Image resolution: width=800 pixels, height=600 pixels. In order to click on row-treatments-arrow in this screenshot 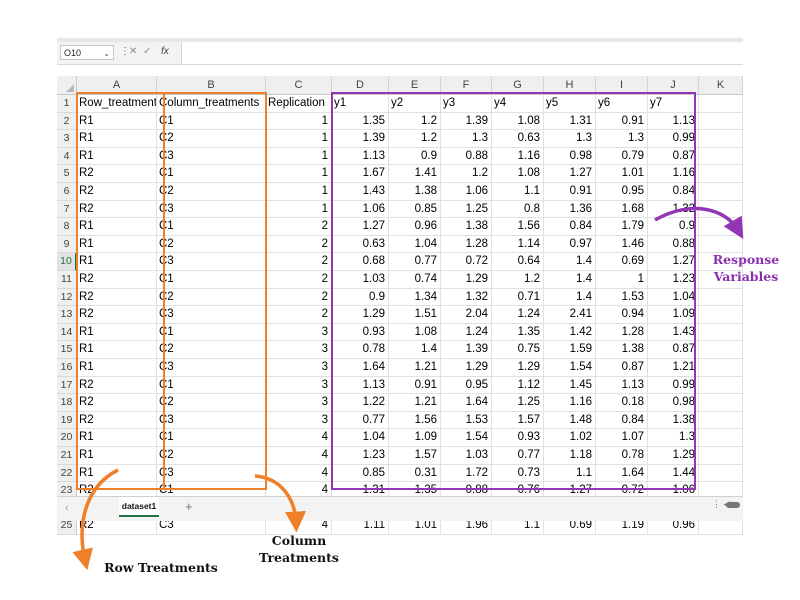, I will do `click(95, 519)`.